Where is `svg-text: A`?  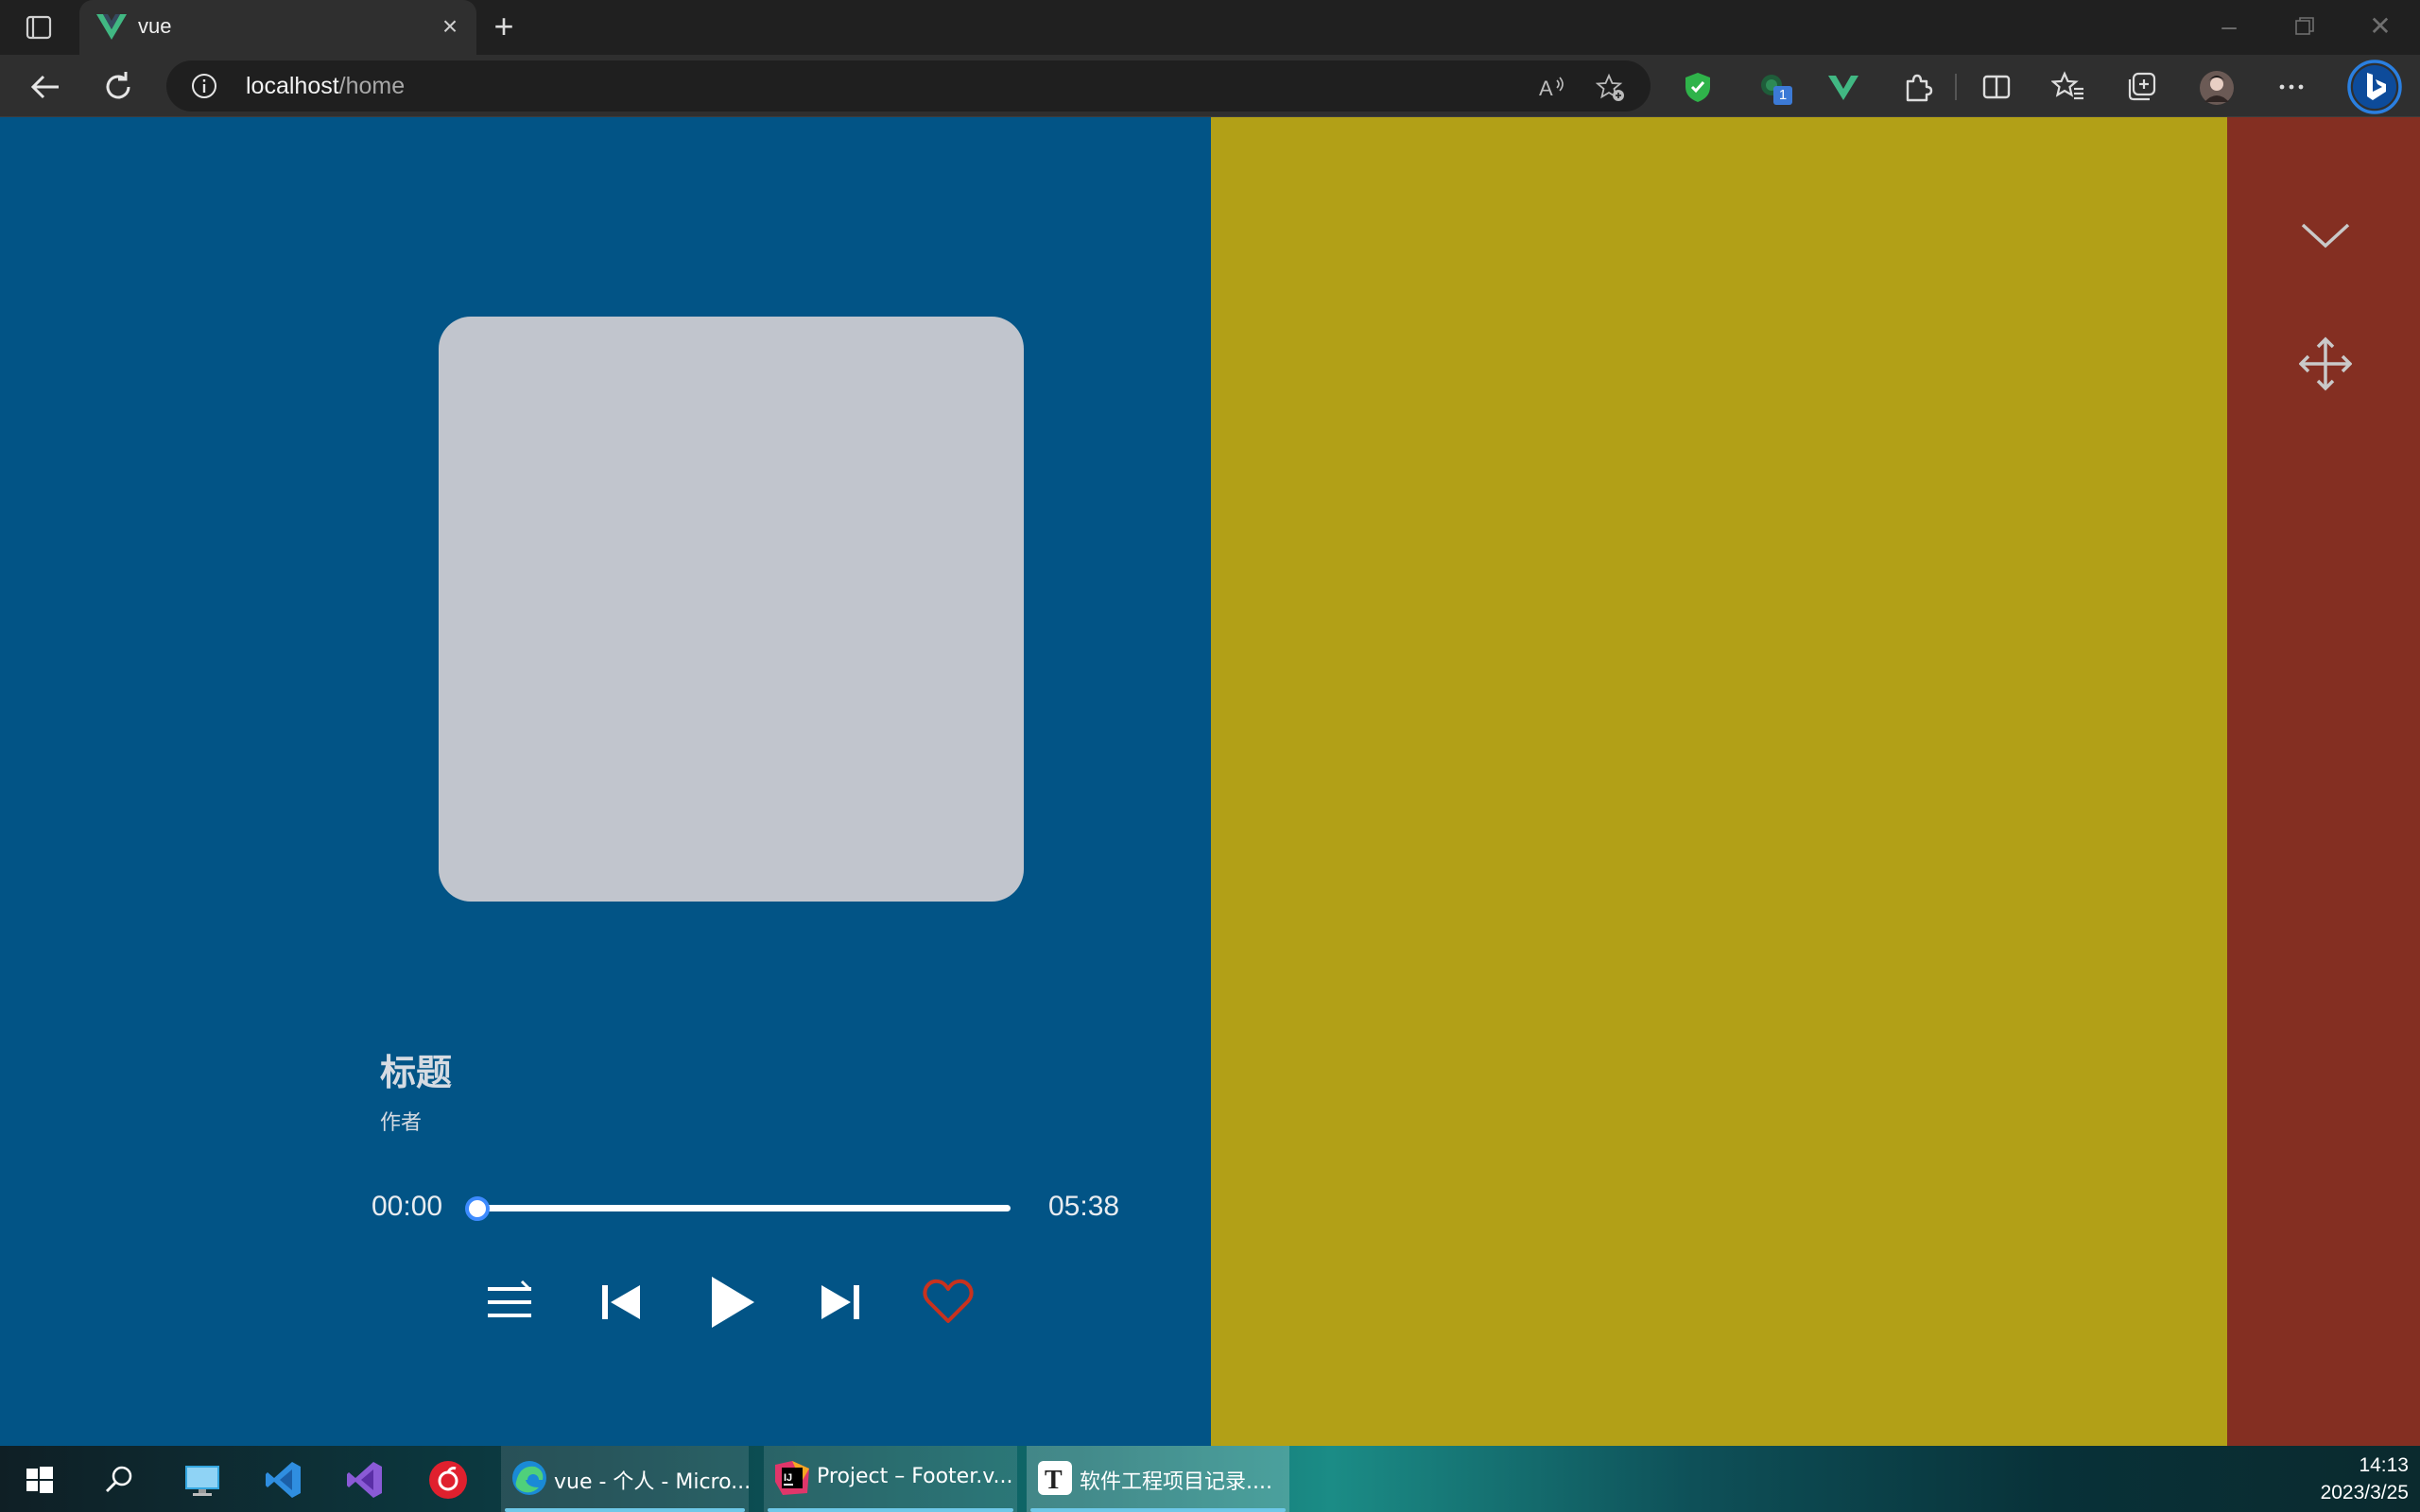 svg-text: A is located at coordinates (1546, 88).